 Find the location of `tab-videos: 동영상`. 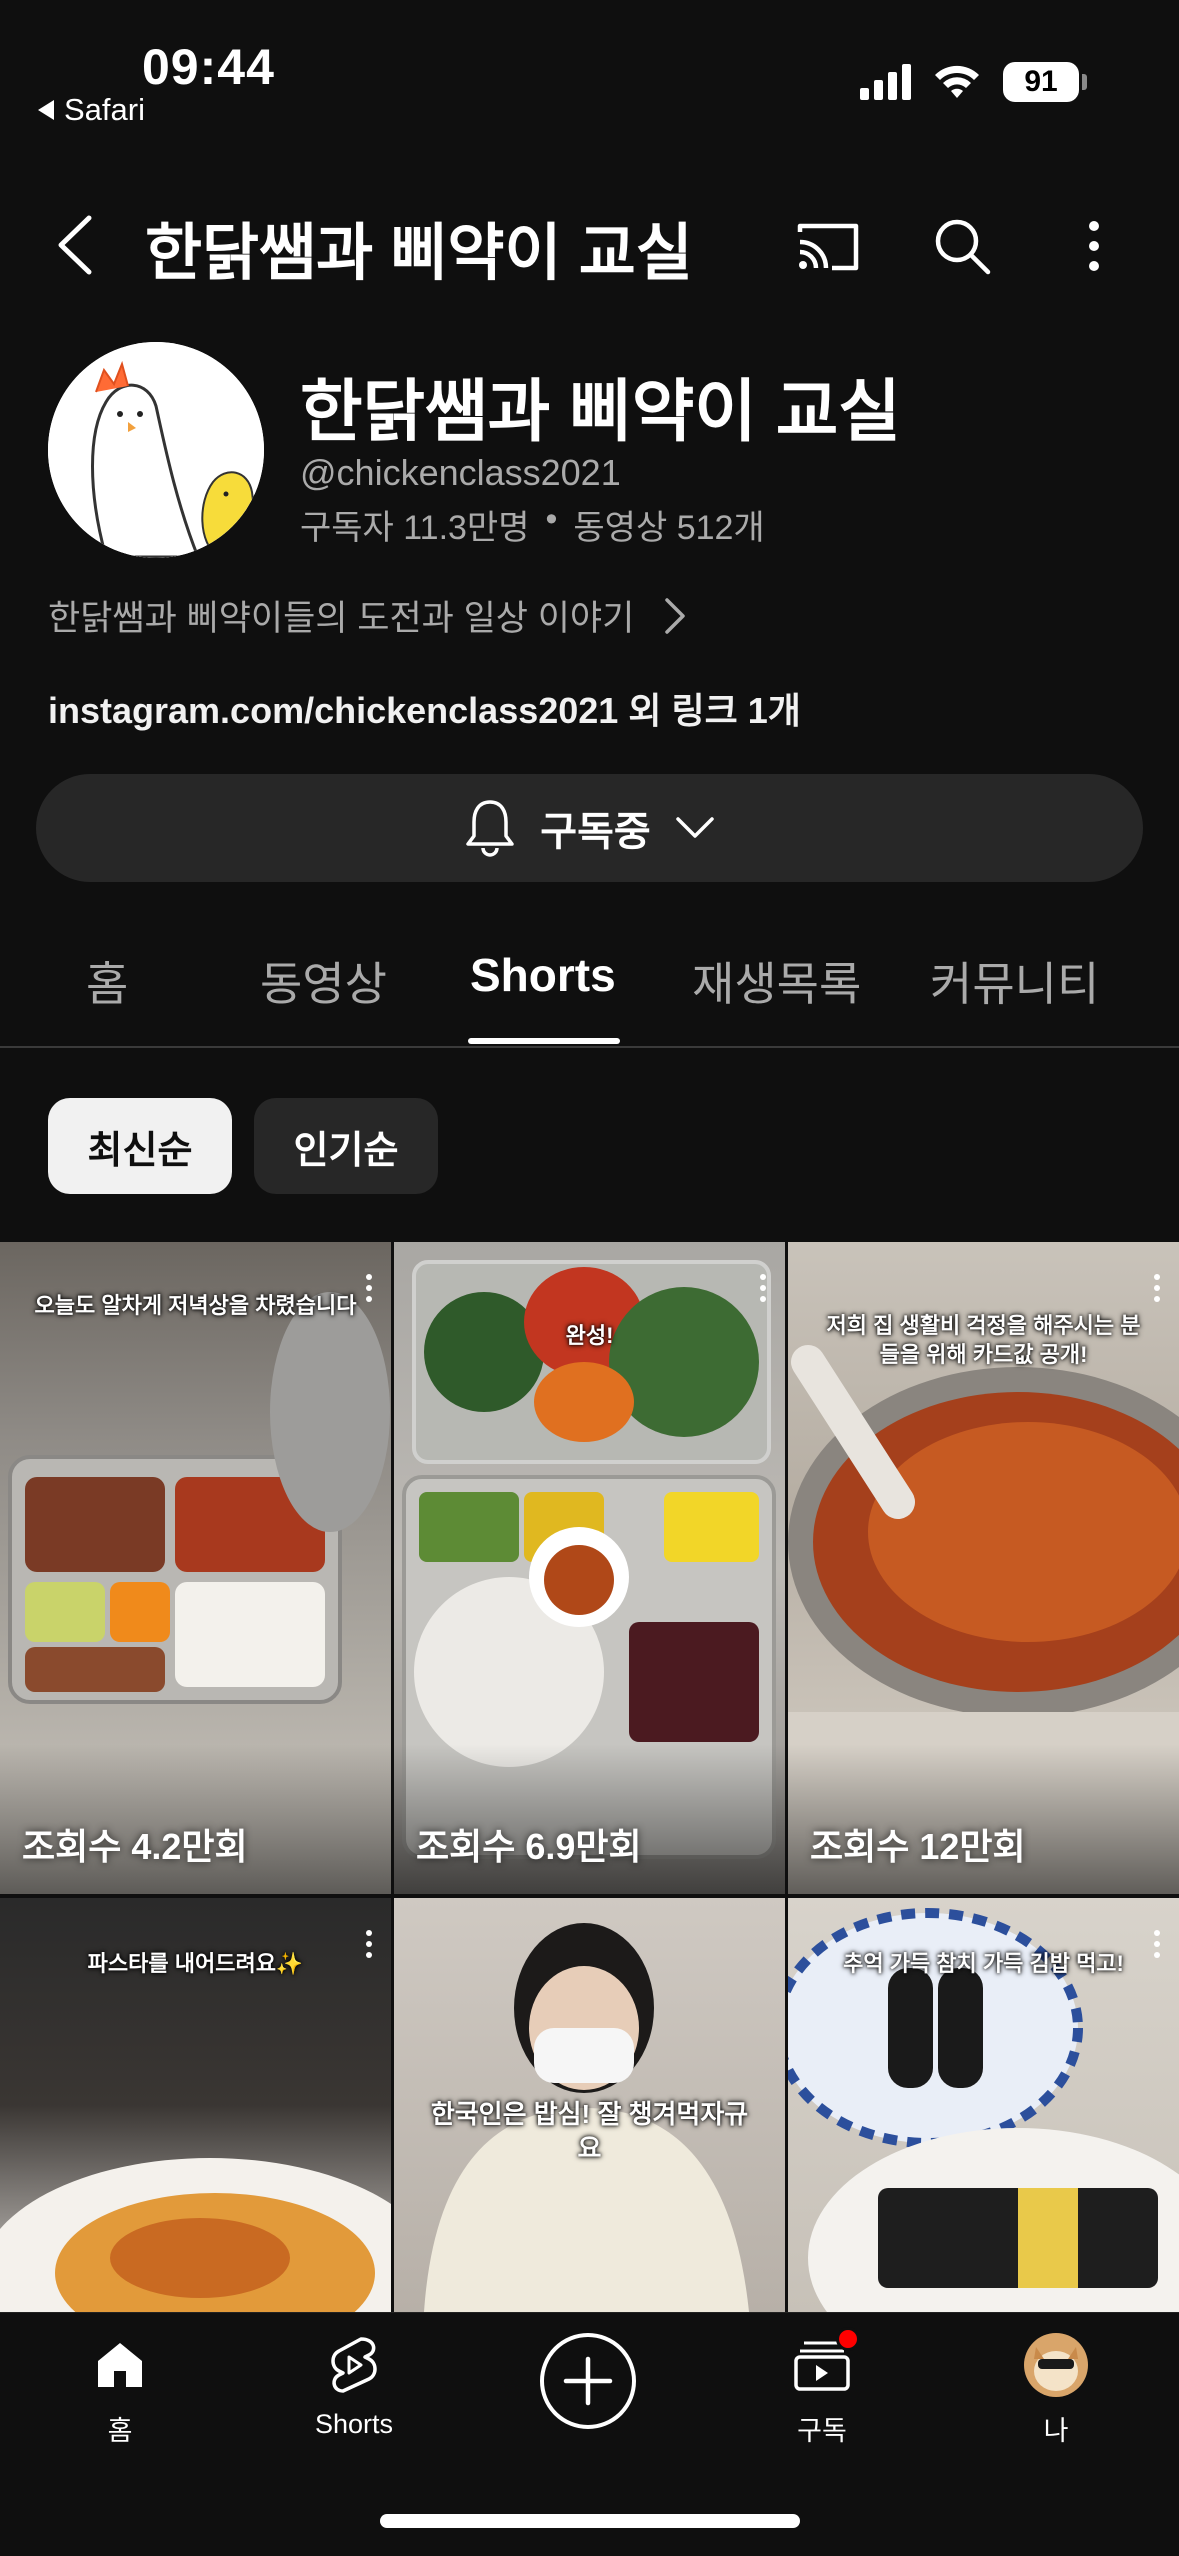

tab-videos: 동영상 is located at coordinates (323, 981).